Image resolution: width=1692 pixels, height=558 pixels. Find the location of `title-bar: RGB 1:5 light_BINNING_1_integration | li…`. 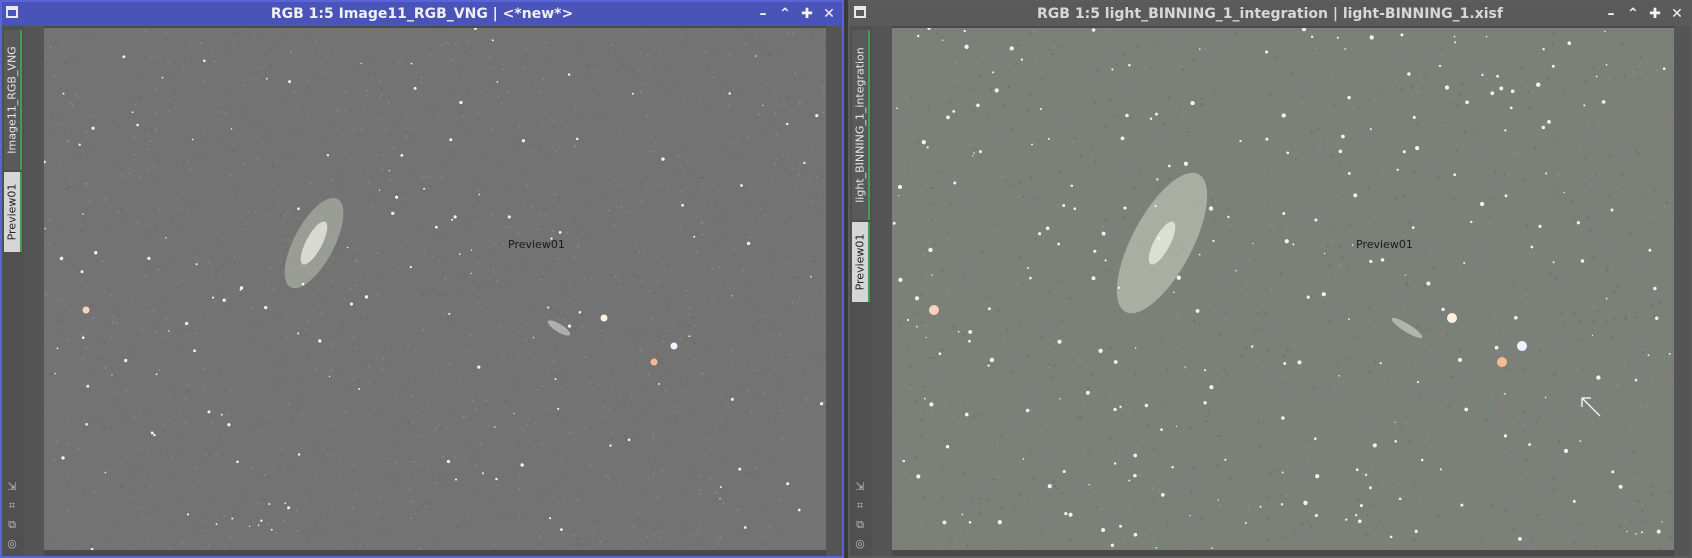

title-bar: RGB 1:5 light_BINNING_1_integration | li… is located at coordinates (1270, 14).